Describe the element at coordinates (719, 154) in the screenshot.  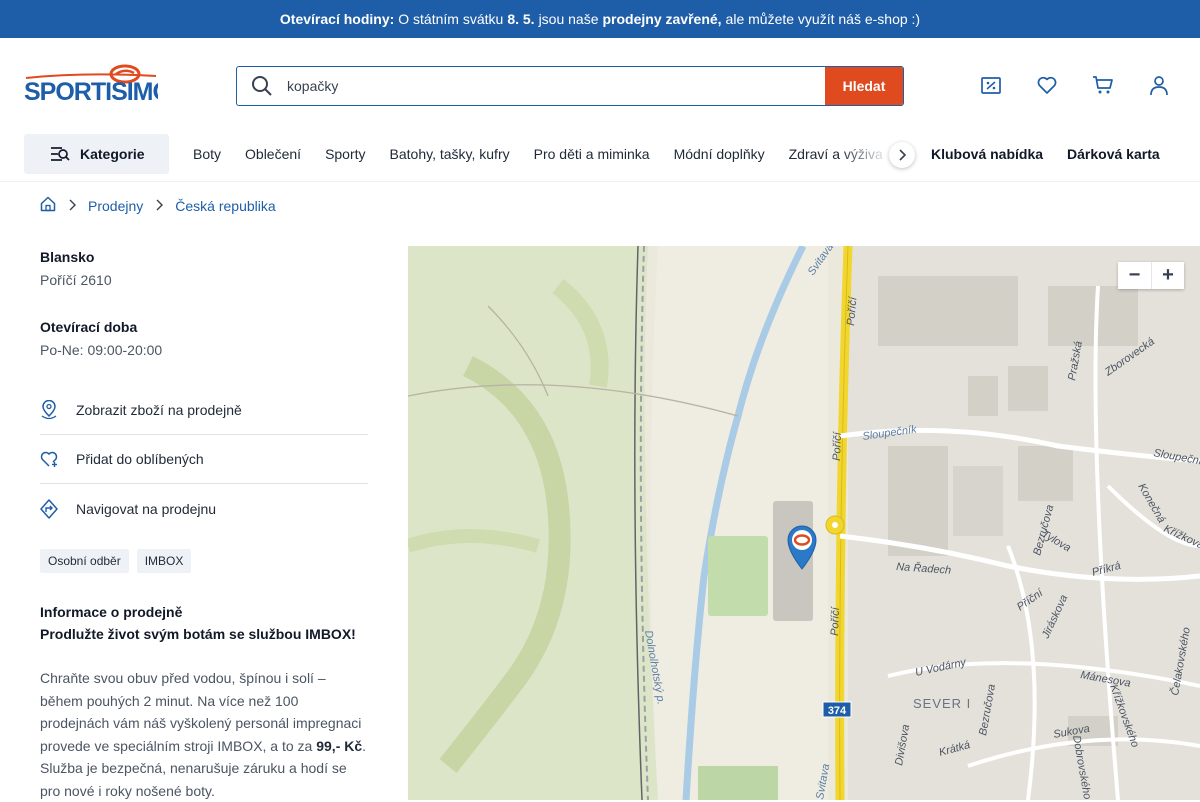
I see `nav-item-modni-doplnky: Módní doplňky` at that location.